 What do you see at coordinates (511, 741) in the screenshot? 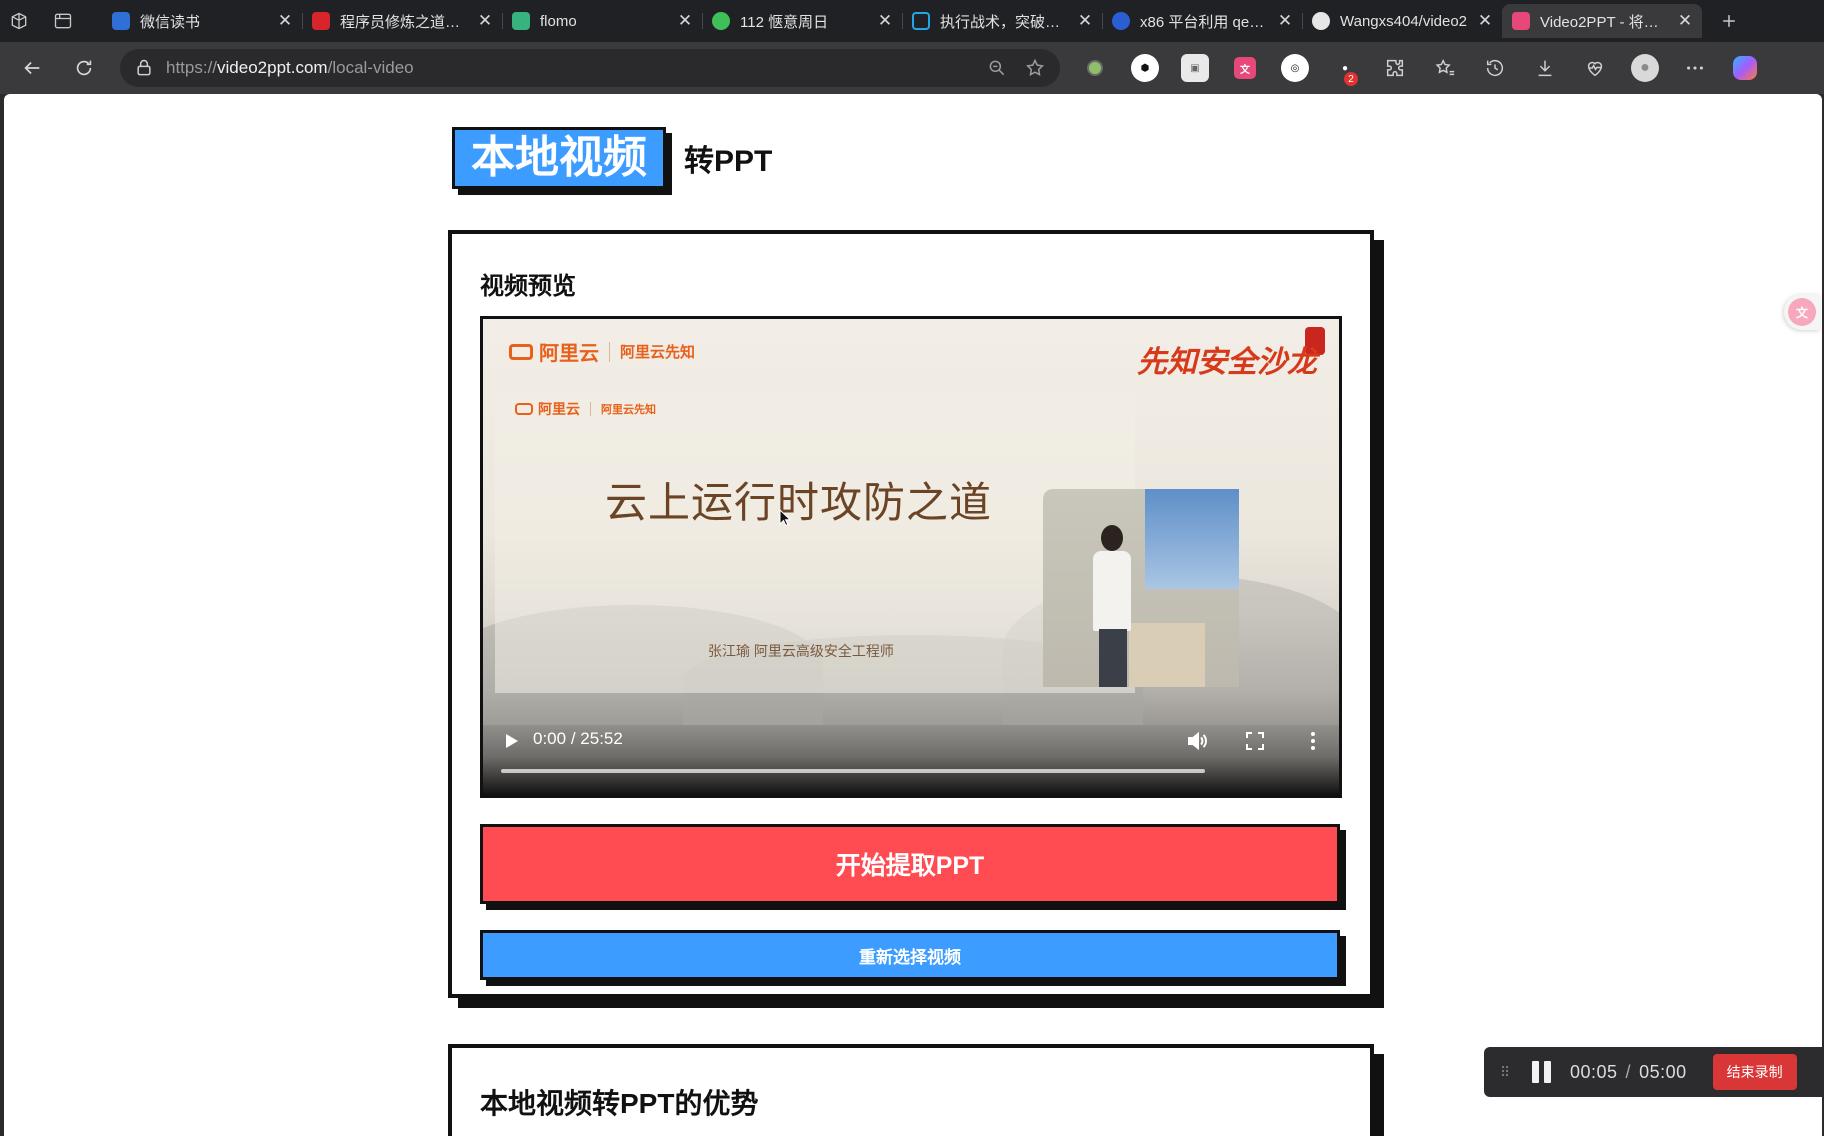
I see `play-icon` at bounding box center [511, 741].